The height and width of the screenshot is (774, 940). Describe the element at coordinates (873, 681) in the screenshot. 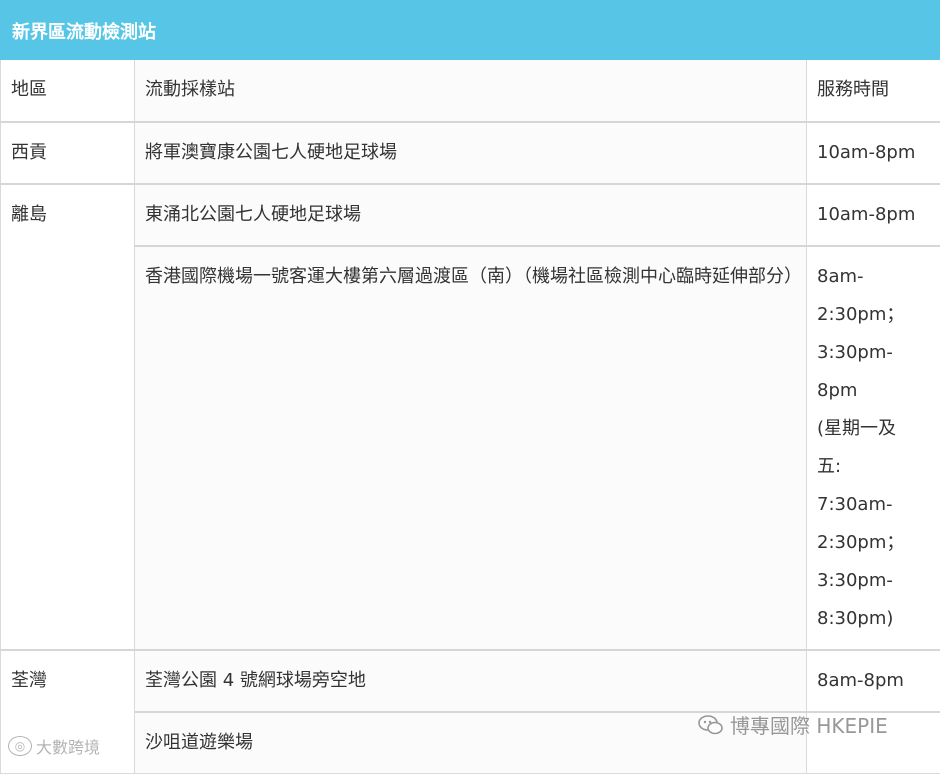

I see `hours-cell: 8am-8pm` at that location.